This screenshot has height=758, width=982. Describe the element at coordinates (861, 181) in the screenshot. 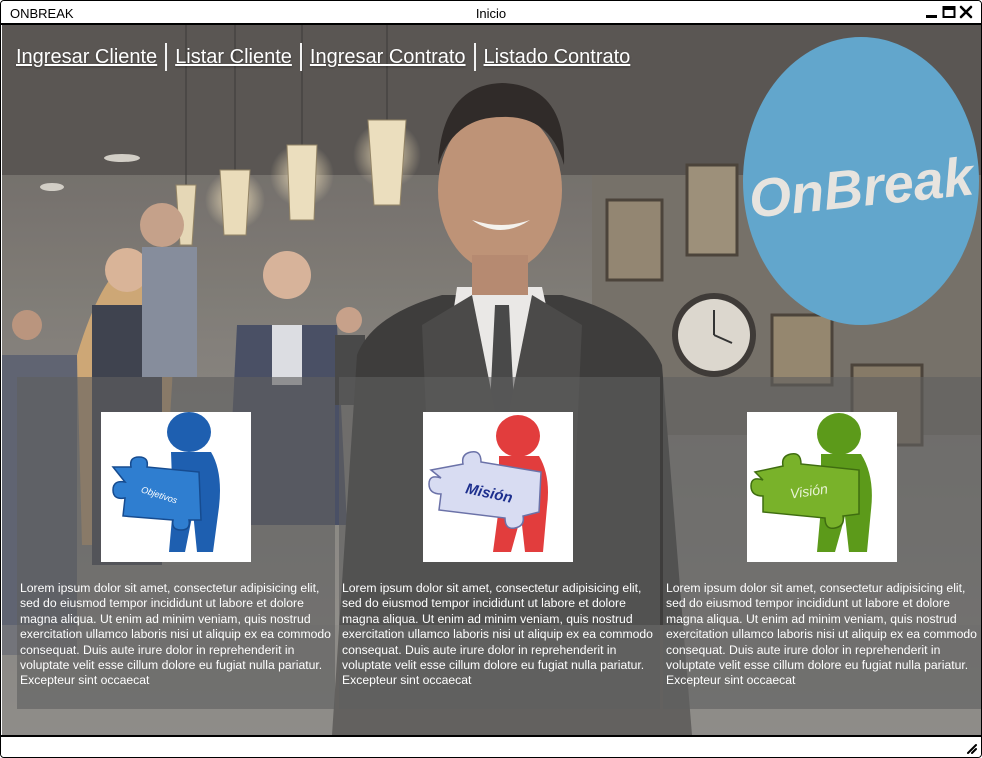

I see `onbreak-logo: OnBreak` at that location.